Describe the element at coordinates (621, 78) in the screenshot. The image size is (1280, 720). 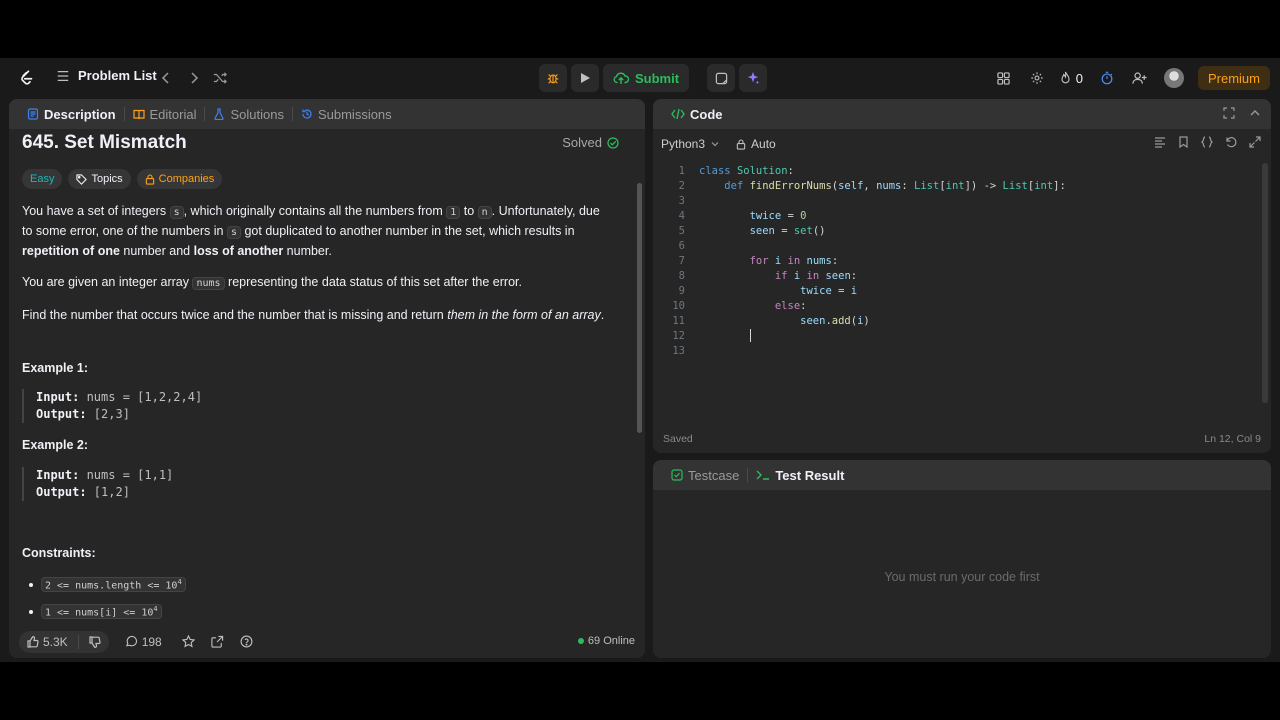
I see `cloud-upload-icon` at that location.